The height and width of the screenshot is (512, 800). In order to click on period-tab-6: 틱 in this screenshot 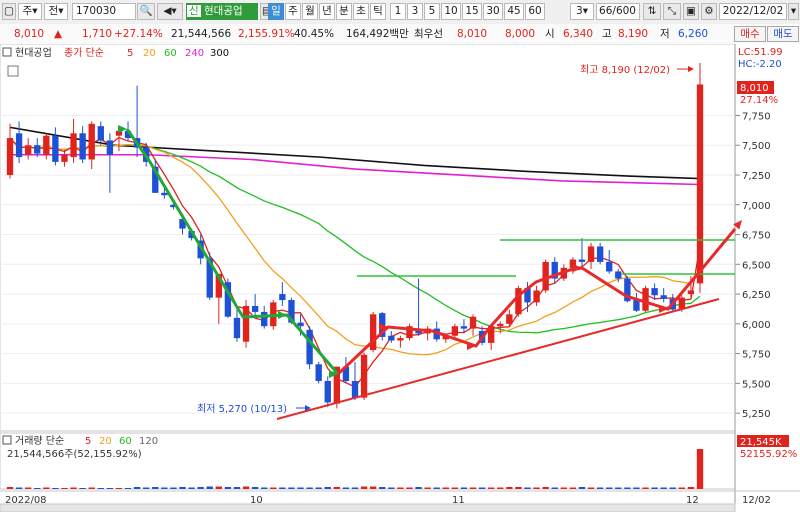, I will do `click(378, 11)`.